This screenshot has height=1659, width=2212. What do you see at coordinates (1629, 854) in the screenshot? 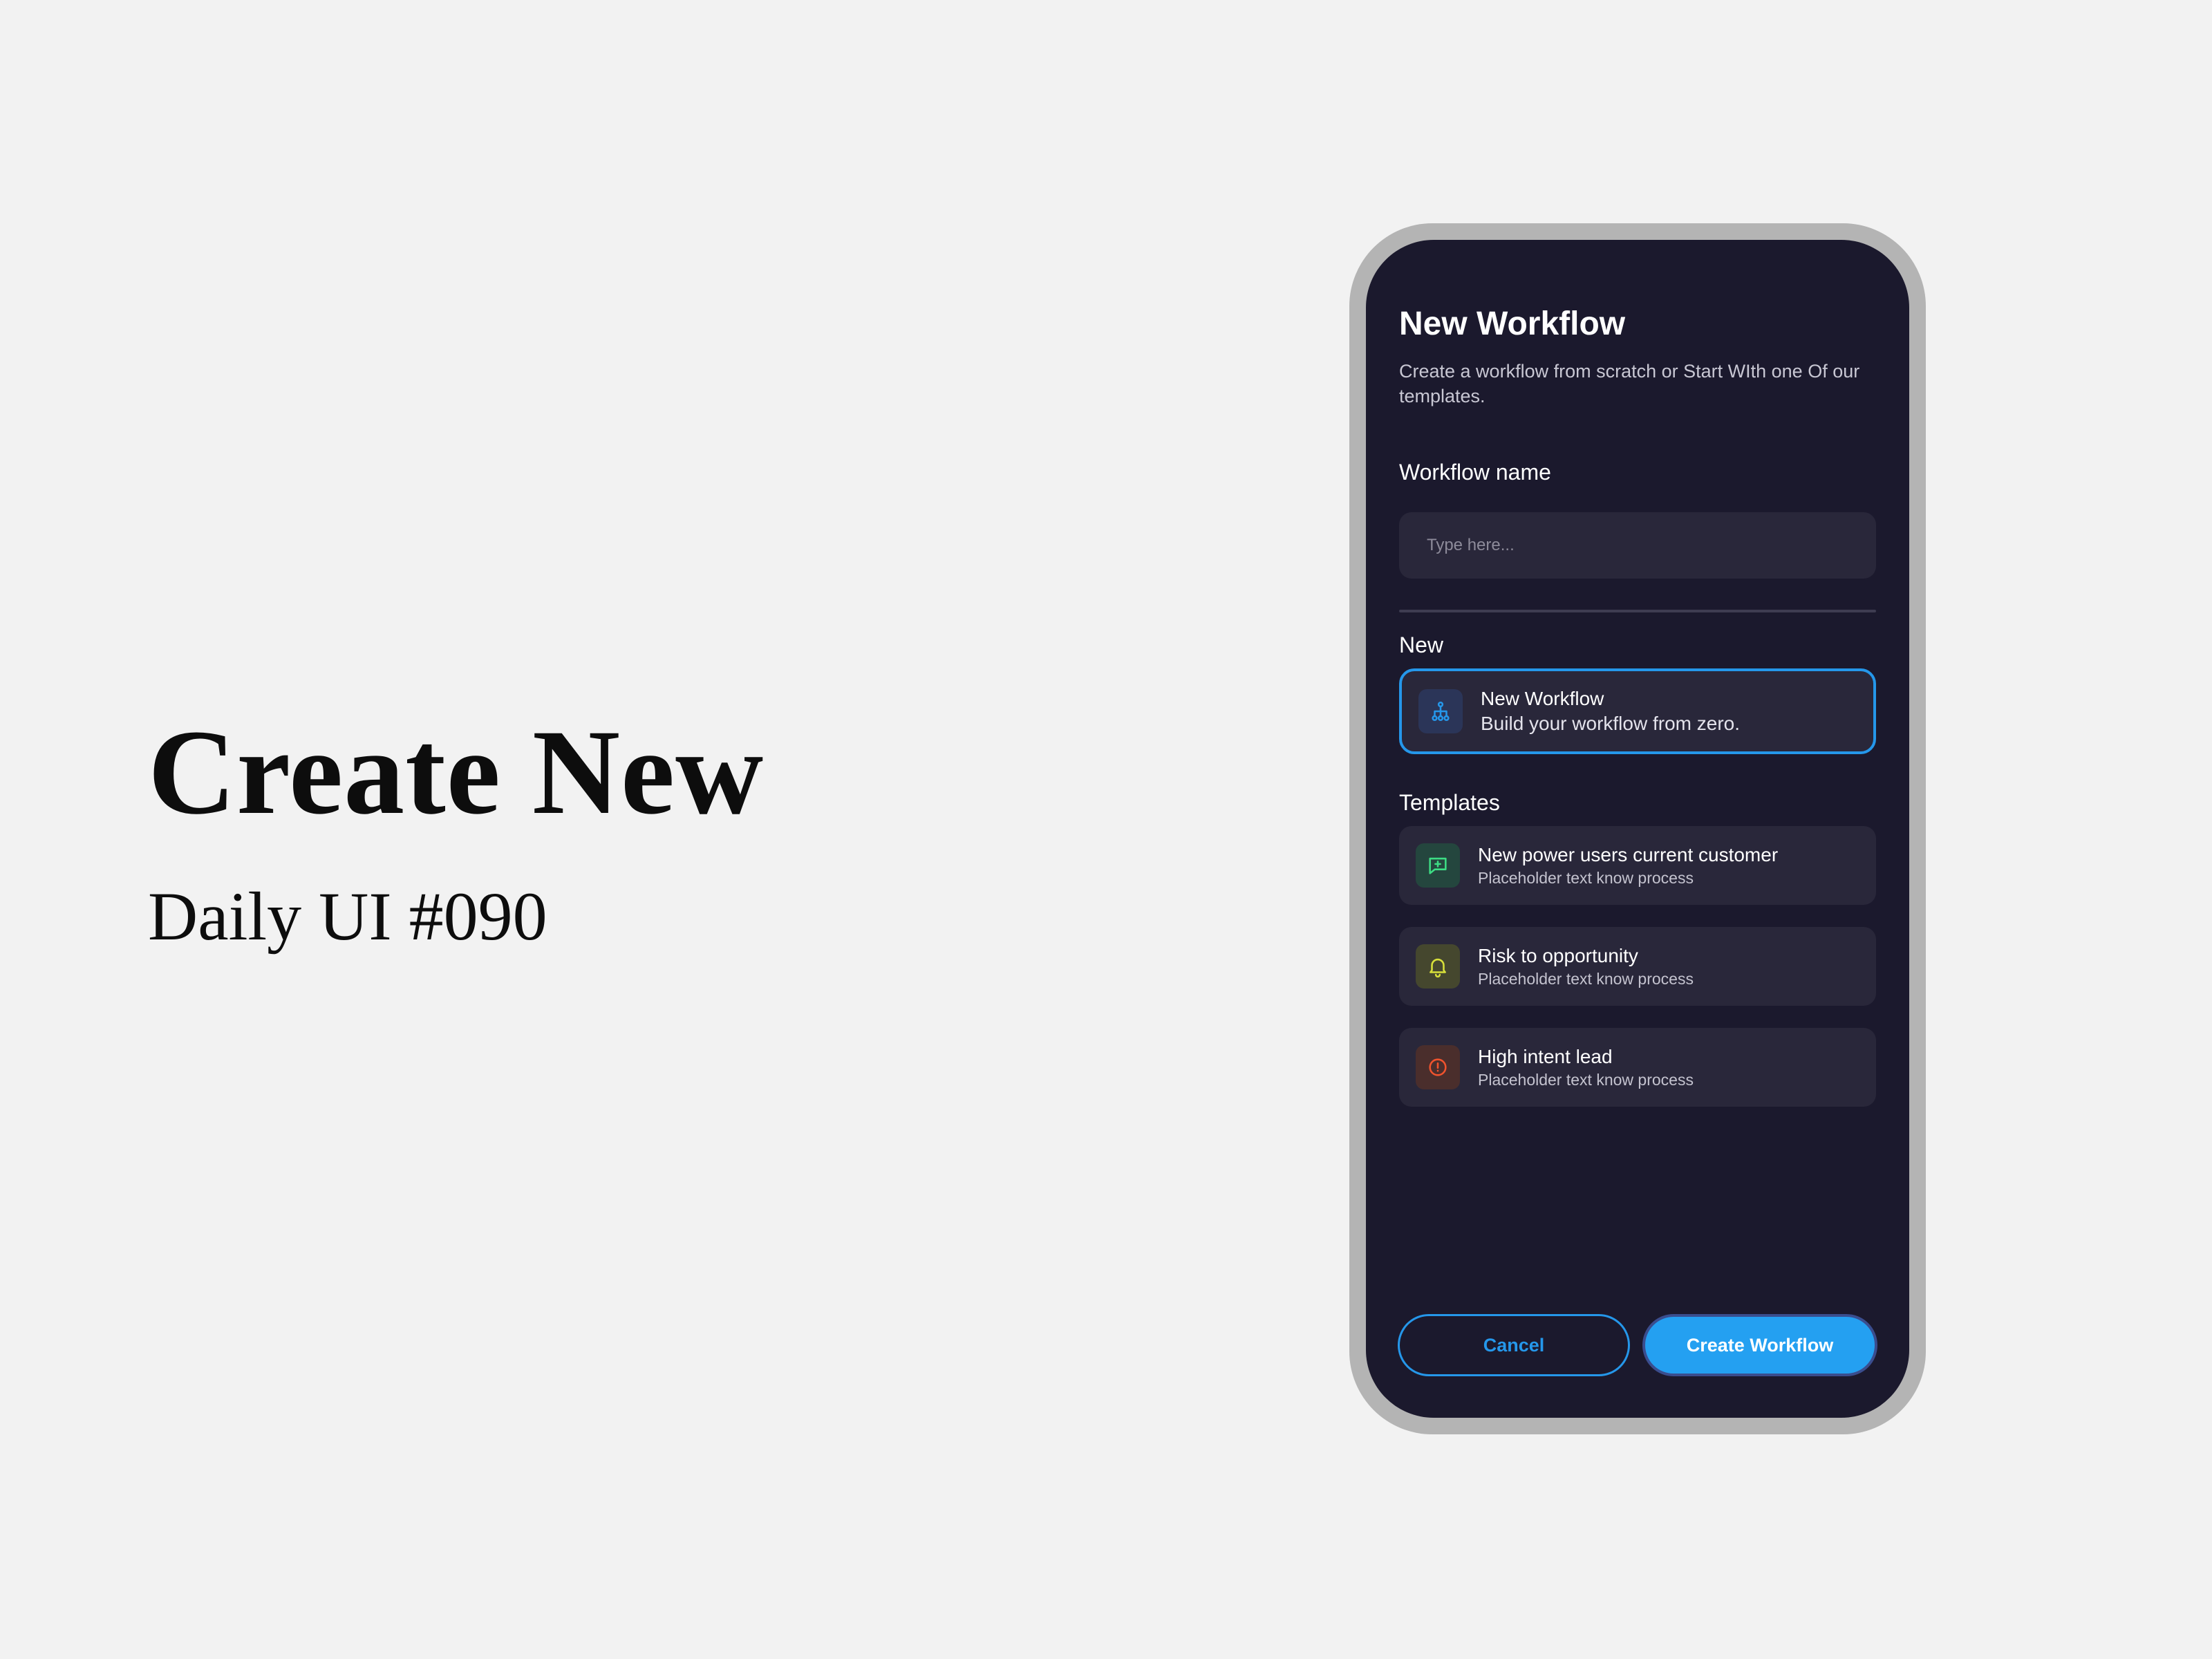
I see `card-title: New power users current customer` at bounding box center [1629, 854].